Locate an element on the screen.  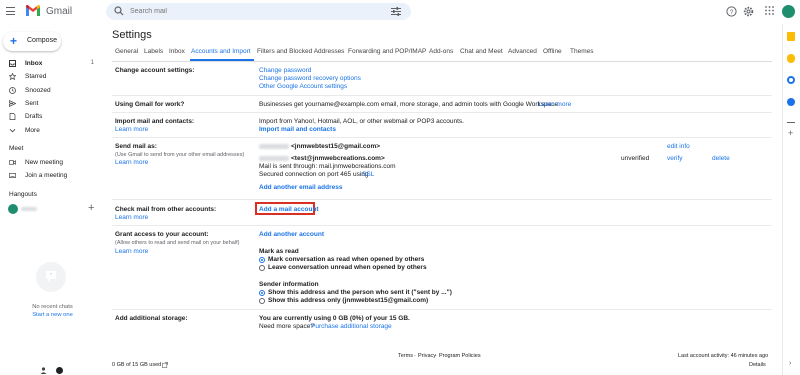
tab-accounts-and-import: Accounts and Import is located at coordinates (221, 51).